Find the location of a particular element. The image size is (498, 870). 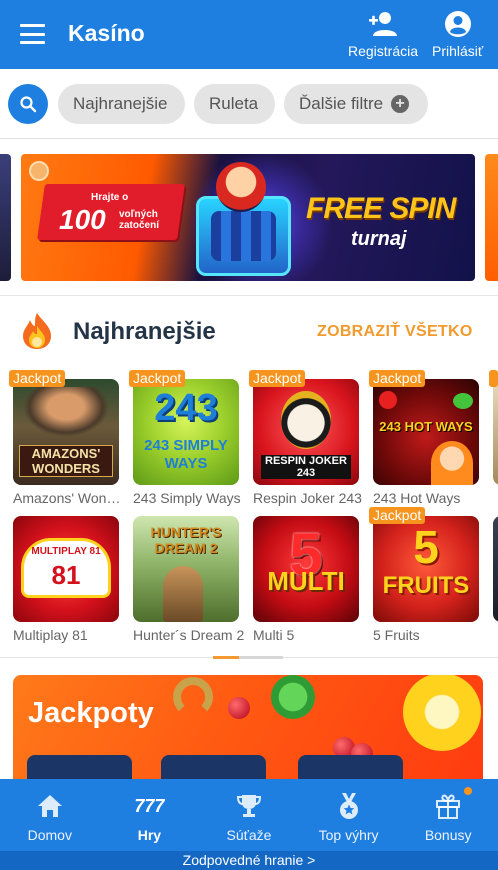

medal-icon is located at coordinates (348, 806).